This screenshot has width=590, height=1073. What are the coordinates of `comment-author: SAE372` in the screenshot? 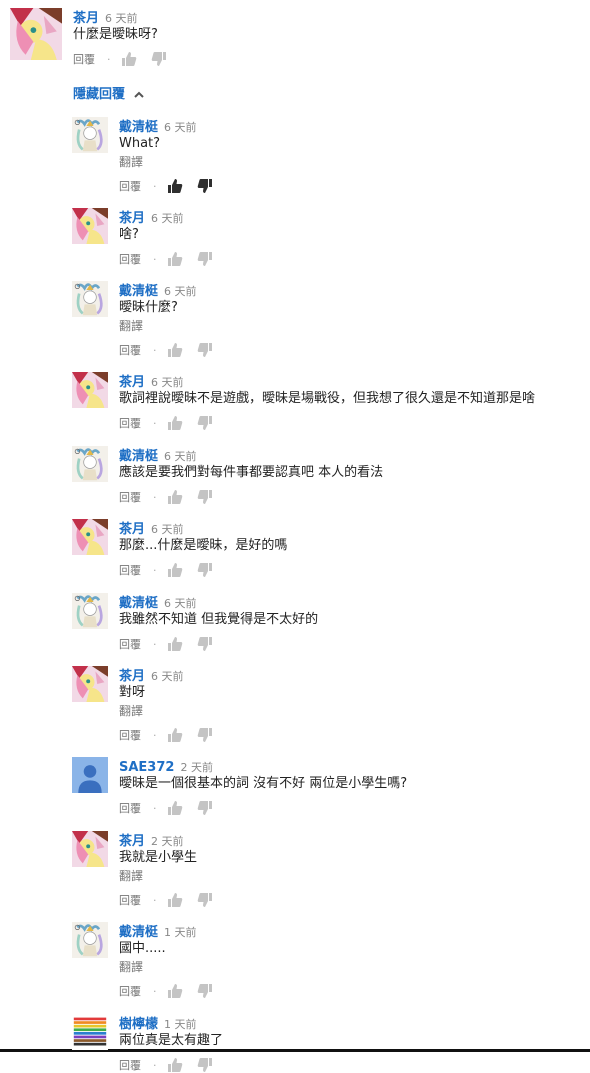 It's located at (146, 767).